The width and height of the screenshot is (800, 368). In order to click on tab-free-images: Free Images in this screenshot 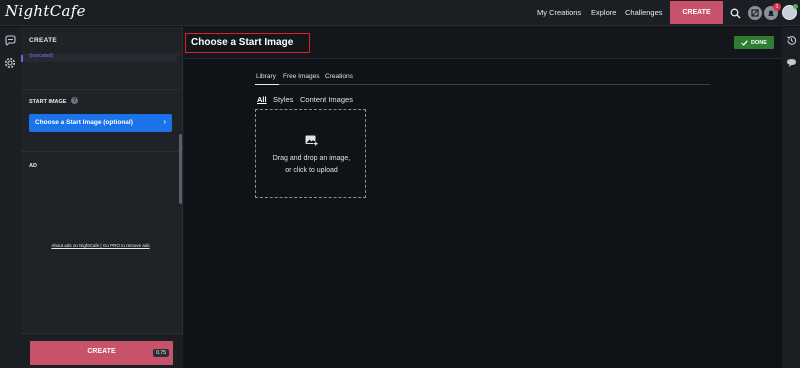, I will do `click(301, 76)`.